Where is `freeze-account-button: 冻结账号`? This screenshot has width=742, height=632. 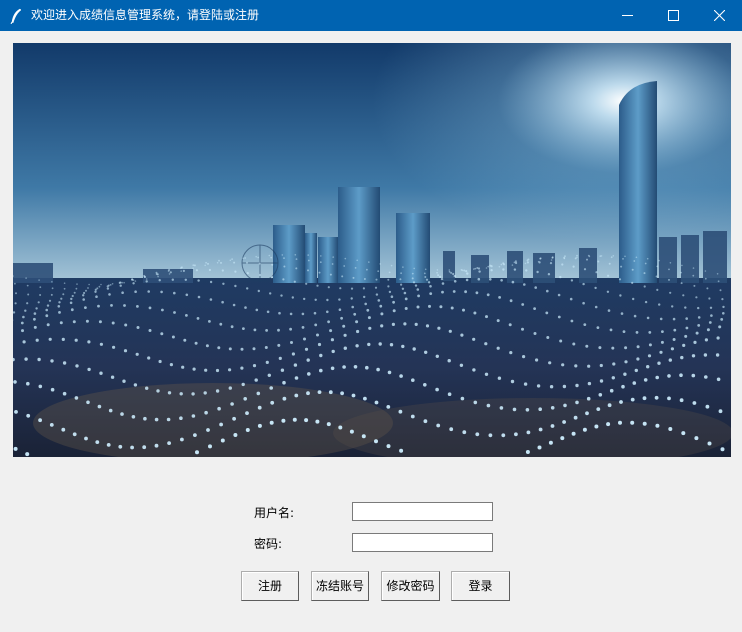 freeze-account-button: 冻结账号 is located at coordinates (340, 586).